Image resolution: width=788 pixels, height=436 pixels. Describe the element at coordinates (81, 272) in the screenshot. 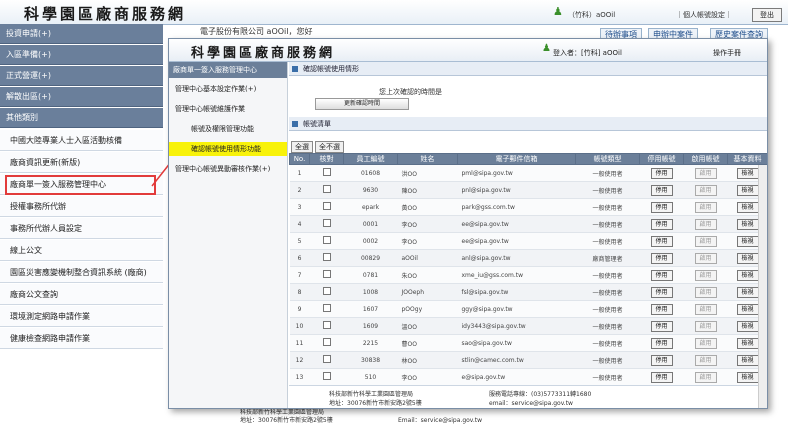

I see `sidebar-sub-item: 園區災害應變機制整合資訊系統 (廠商)` at that location.